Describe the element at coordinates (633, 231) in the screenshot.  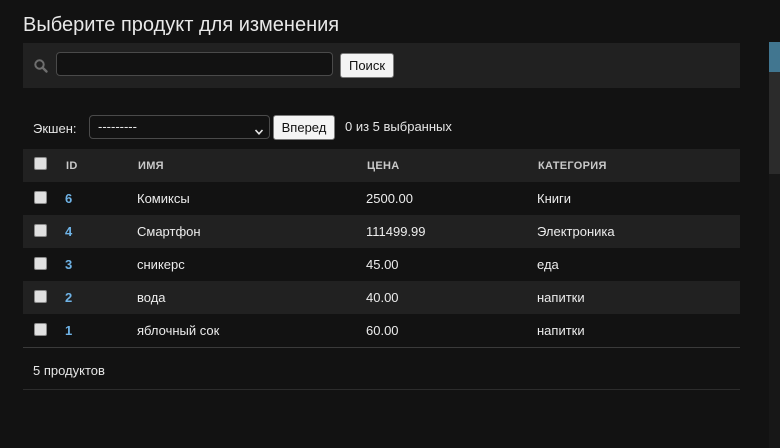
I see `row-category: Электроника` at that location.